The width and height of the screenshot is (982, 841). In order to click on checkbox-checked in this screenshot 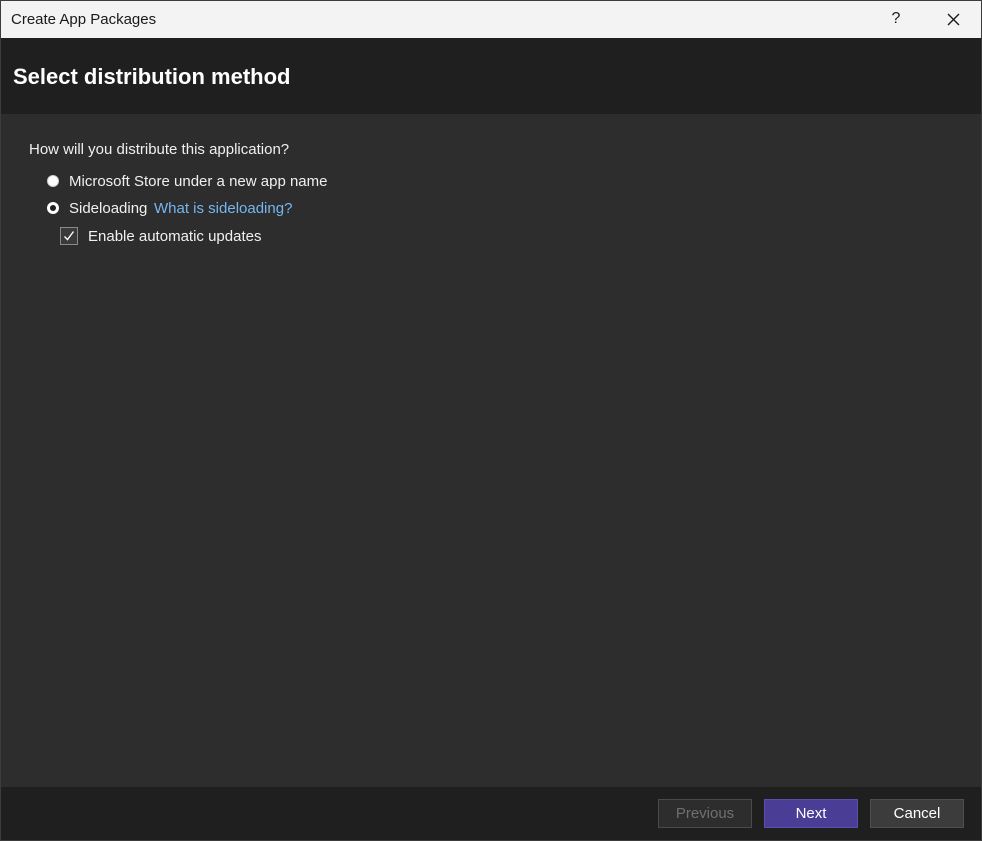, I will do `click(69, 236)`.